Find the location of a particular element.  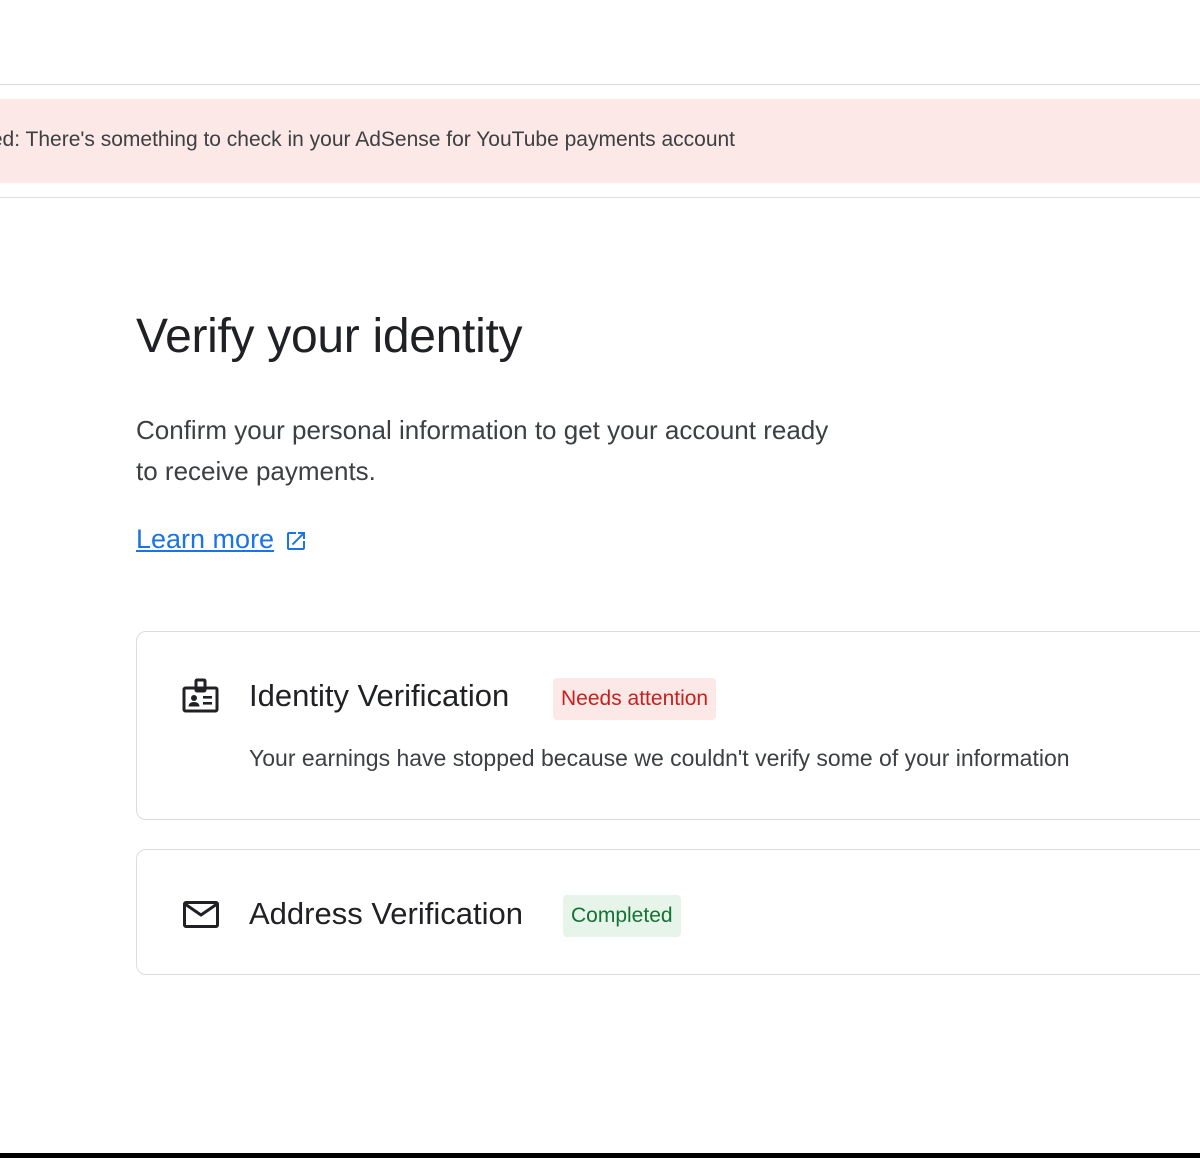

address-verification-card: Address Verification Completed is located at coordinates (668, 912).